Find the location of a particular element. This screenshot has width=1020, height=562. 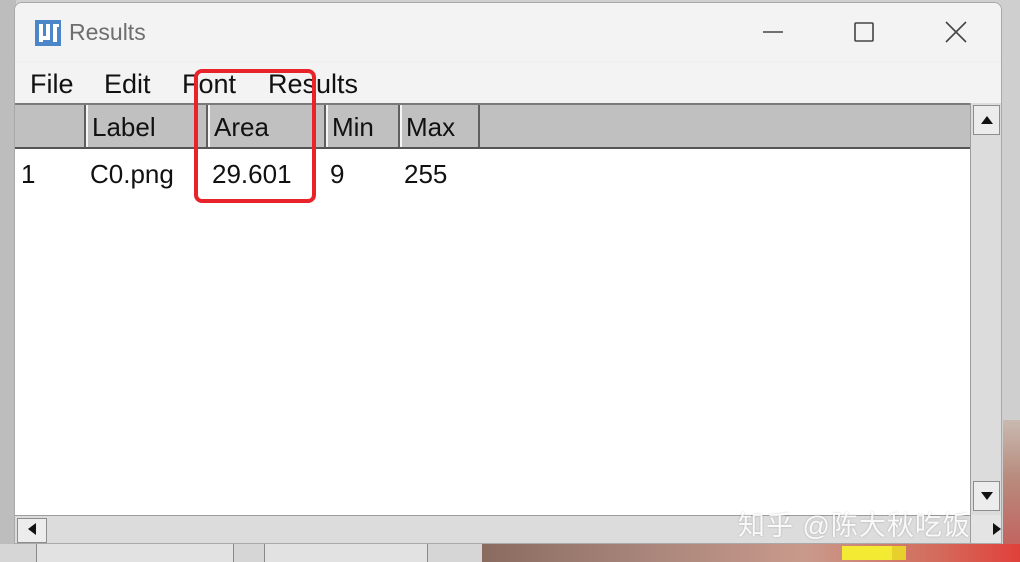

column-header-label: Label is located at coordinates (147, 126).